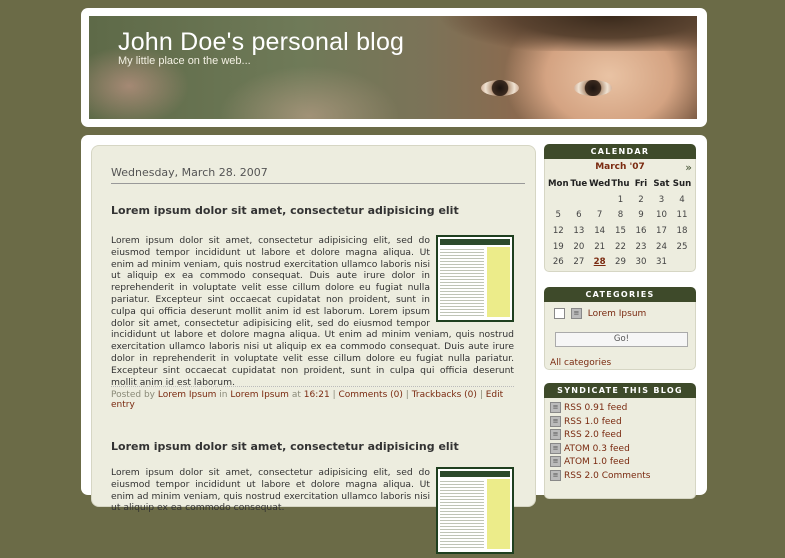 The height and width of the screenshot is (558, 785). Describe the element at coordinates (641, 199) in the screenshot. I see `calendar-day: 2` at that location.